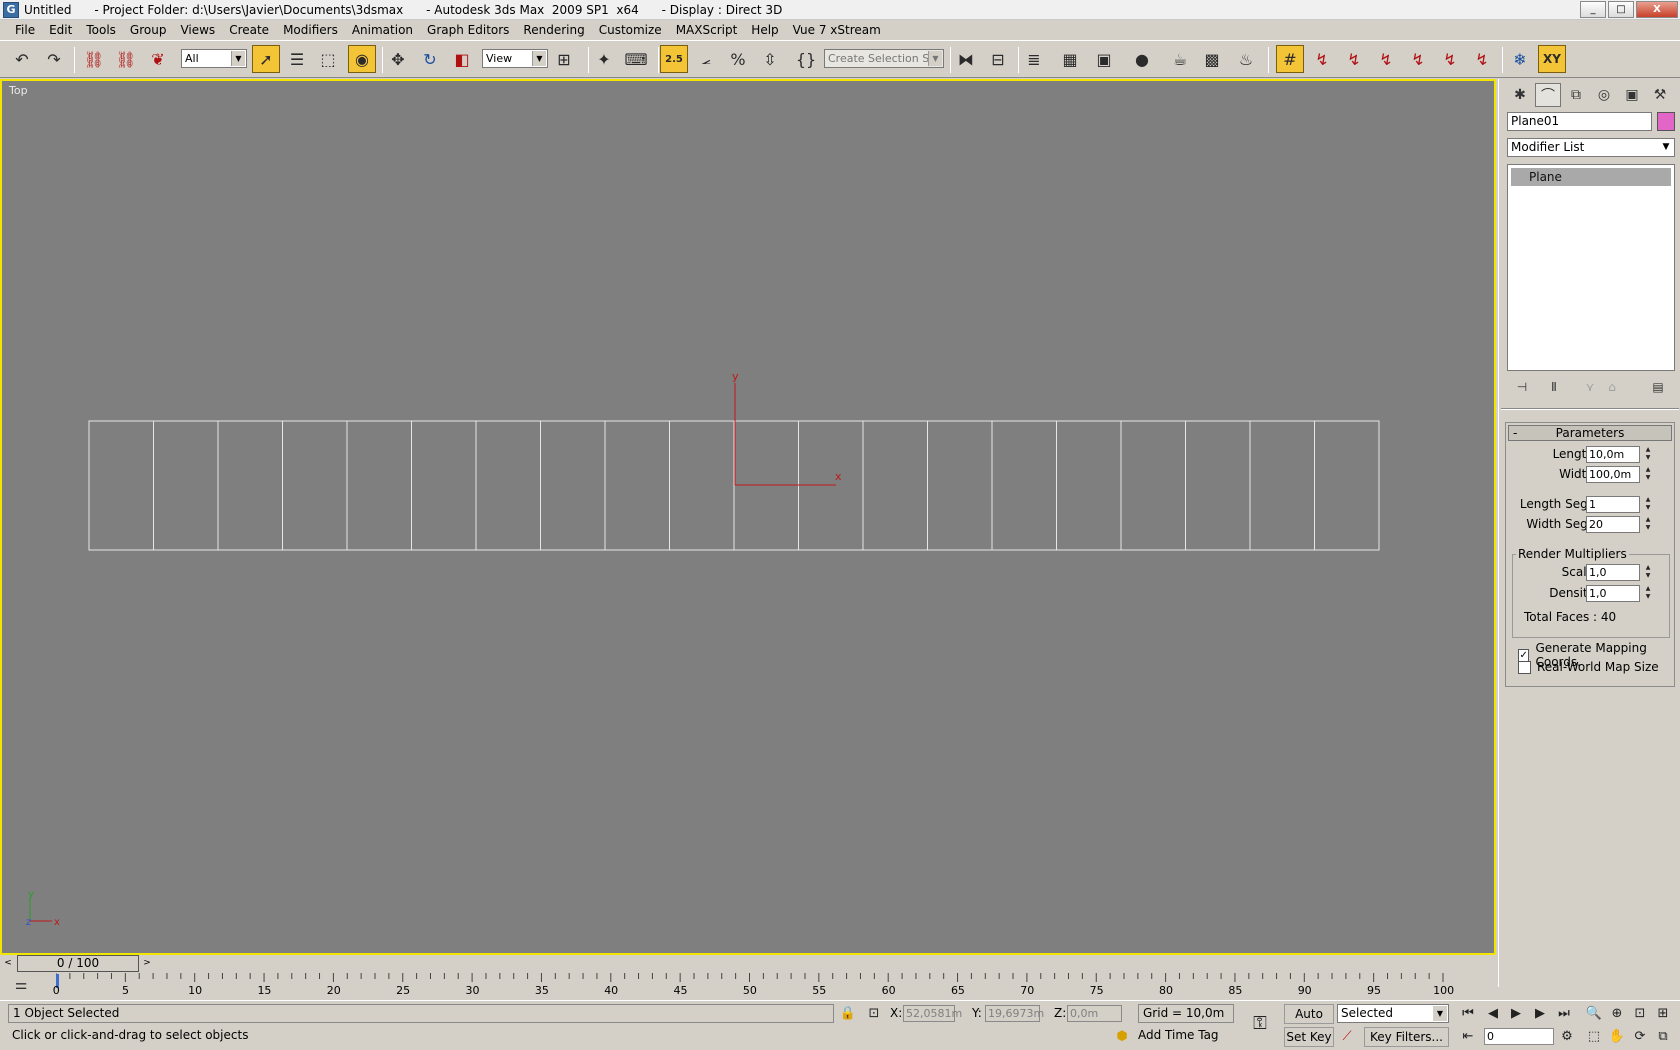  Describe the element at coordinates (1309, 1037) in the screenshot. I see `set-key-button: Set Key` at that location.